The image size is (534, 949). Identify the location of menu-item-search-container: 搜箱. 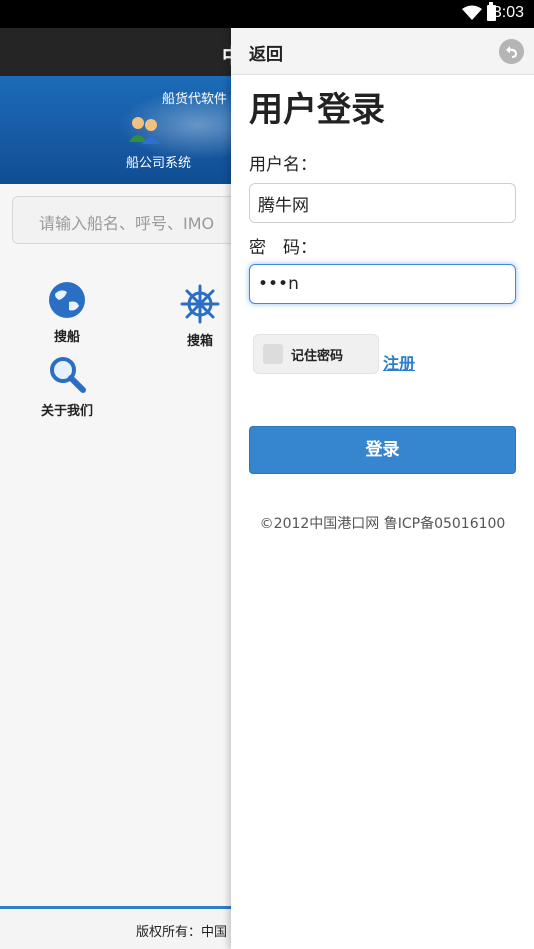
(200, 316).